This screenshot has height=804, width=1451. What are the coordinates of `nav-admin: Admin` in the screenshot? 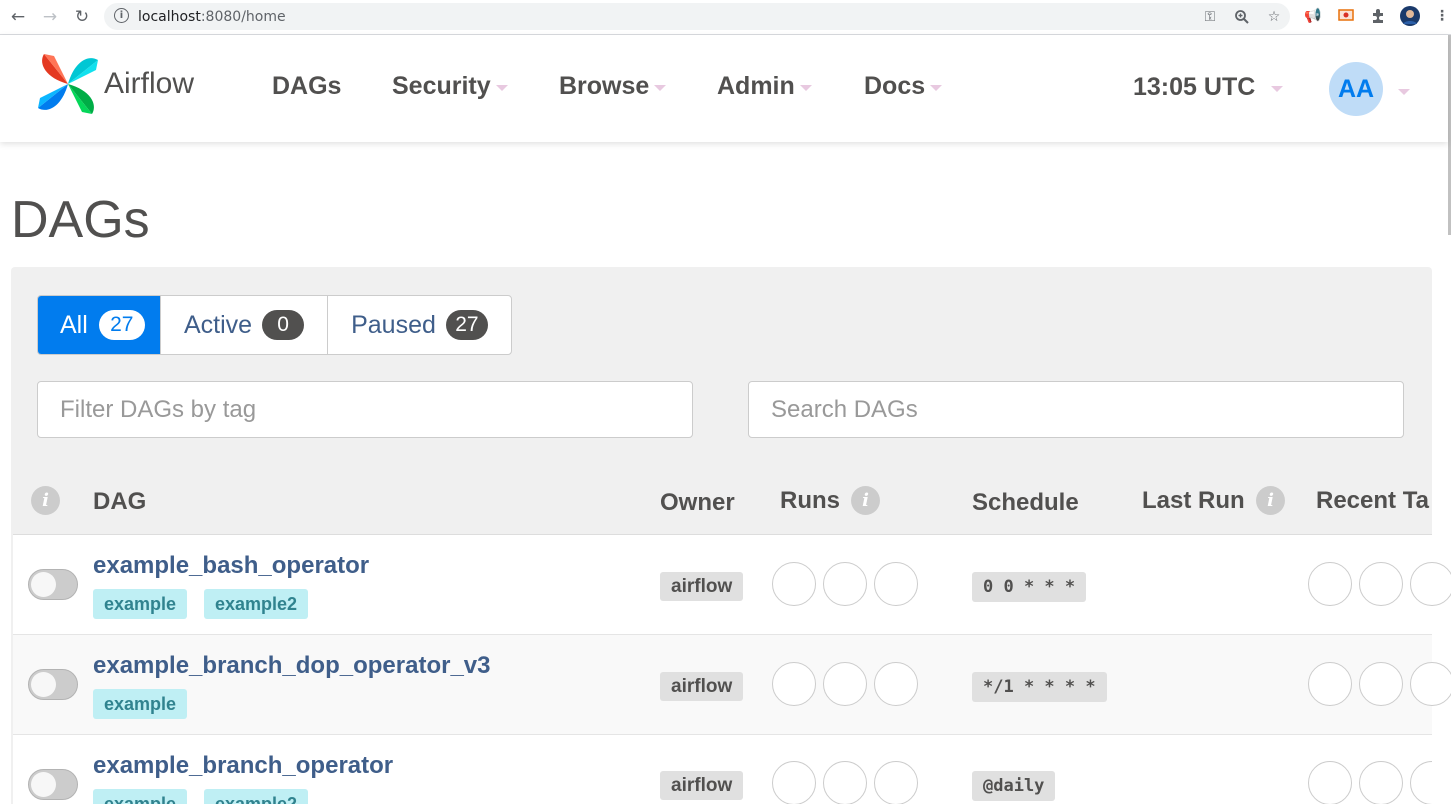 It's located at (764, 86).